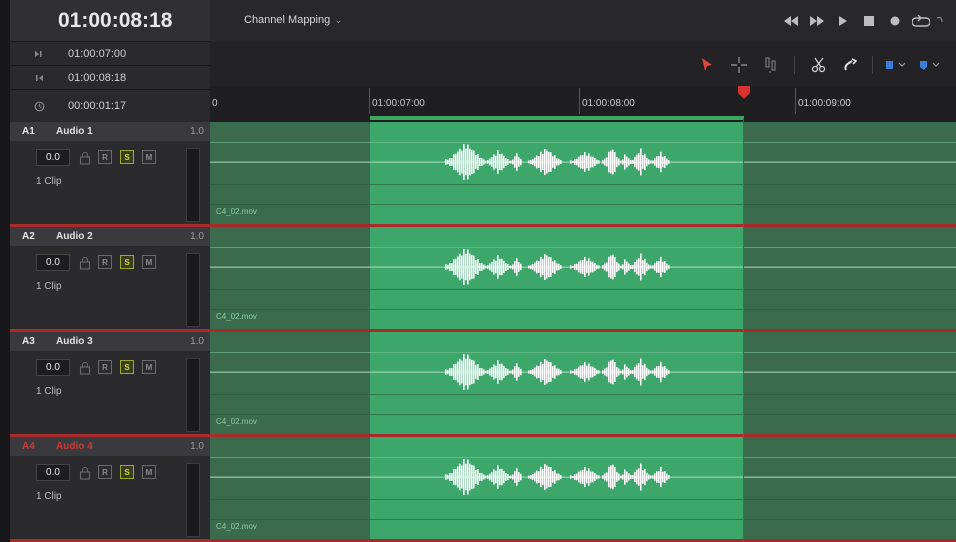  What do you see at coordinates (824, 103) in the screenshot?
I see `ruler-label: 01:00:09:00` at bounding box center [824, 103].